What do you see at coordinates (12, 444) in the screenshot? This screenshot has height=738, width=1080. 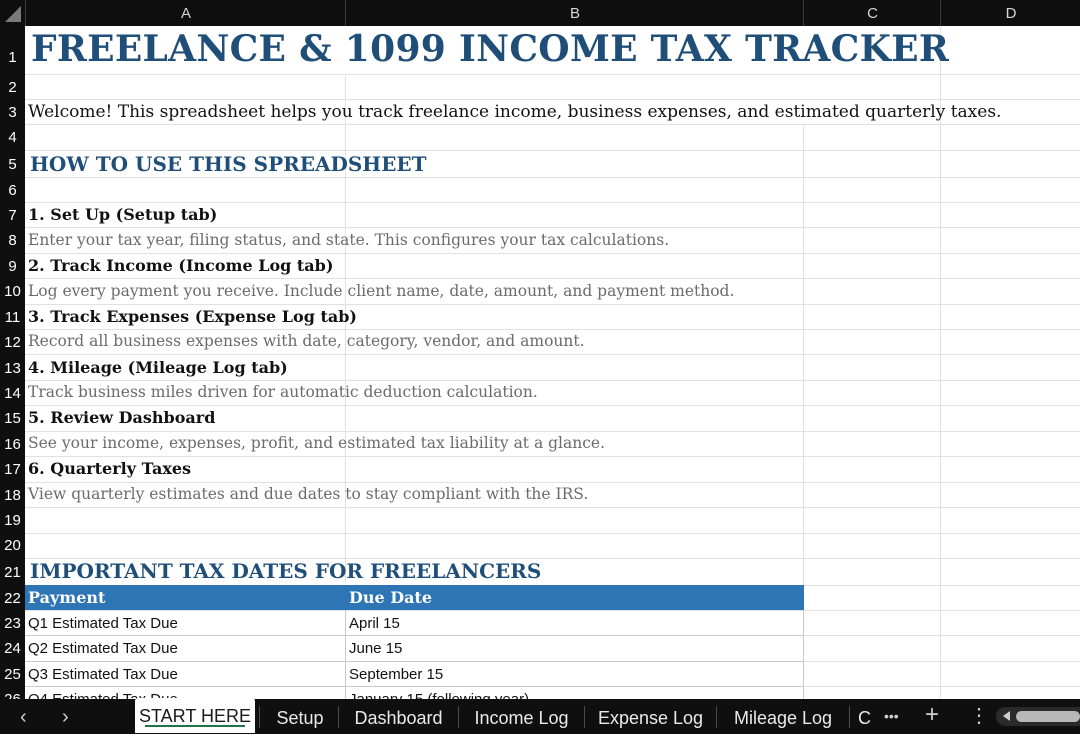 I see `row-header: 16` at bounding box center [12, 444].